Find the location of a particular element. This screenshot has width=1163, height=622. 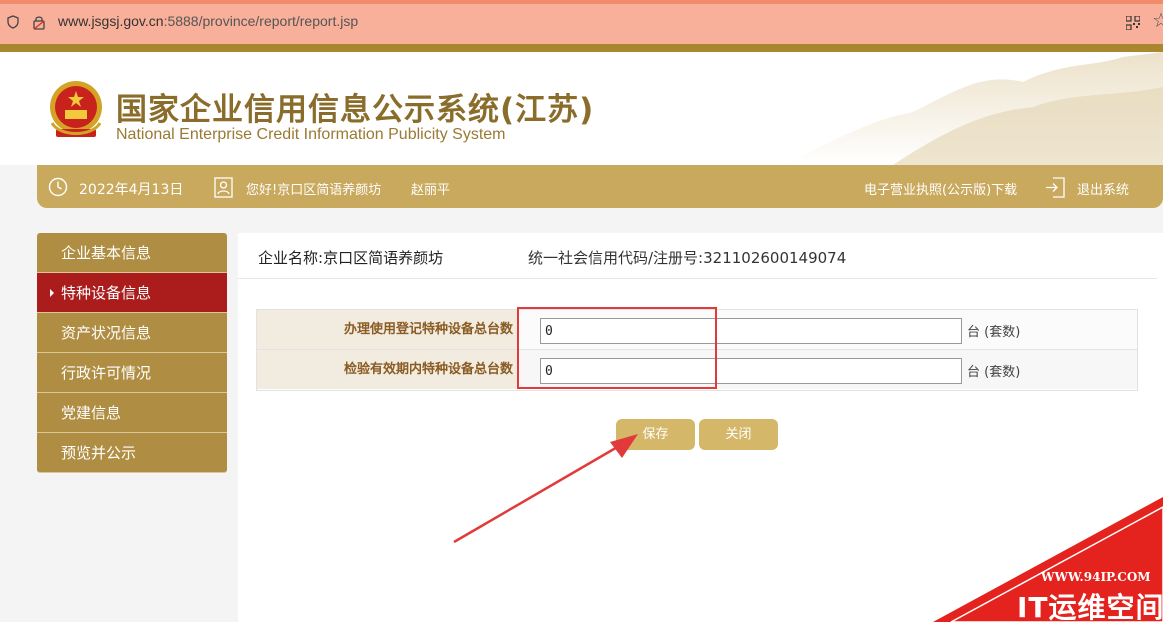

qr-code-icon is located at coordinates (1133, 23).